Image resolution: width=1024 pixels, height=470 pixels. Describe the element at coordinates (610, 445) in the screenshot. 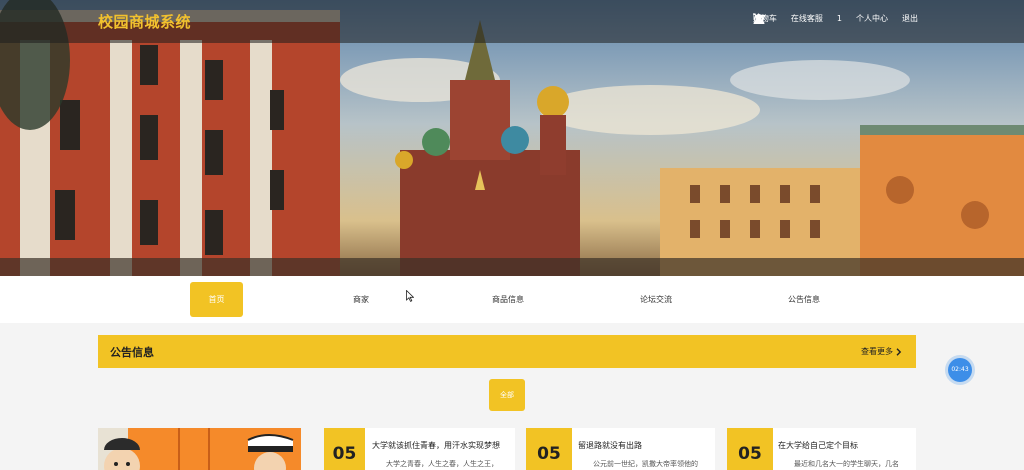

I see `news-title: 留退路就没有出路` at that location.